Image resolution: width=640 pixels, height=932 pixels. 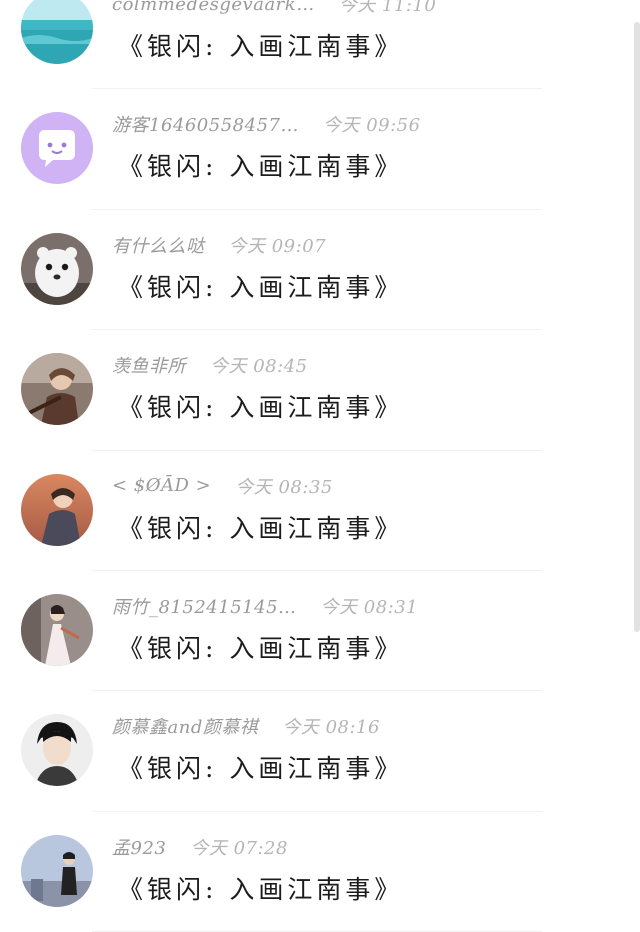 I want to click on comment-row: colmmedesgevaark… 今天 11:10 《银闪: 入画江南事》, so click(x=320, y=45).